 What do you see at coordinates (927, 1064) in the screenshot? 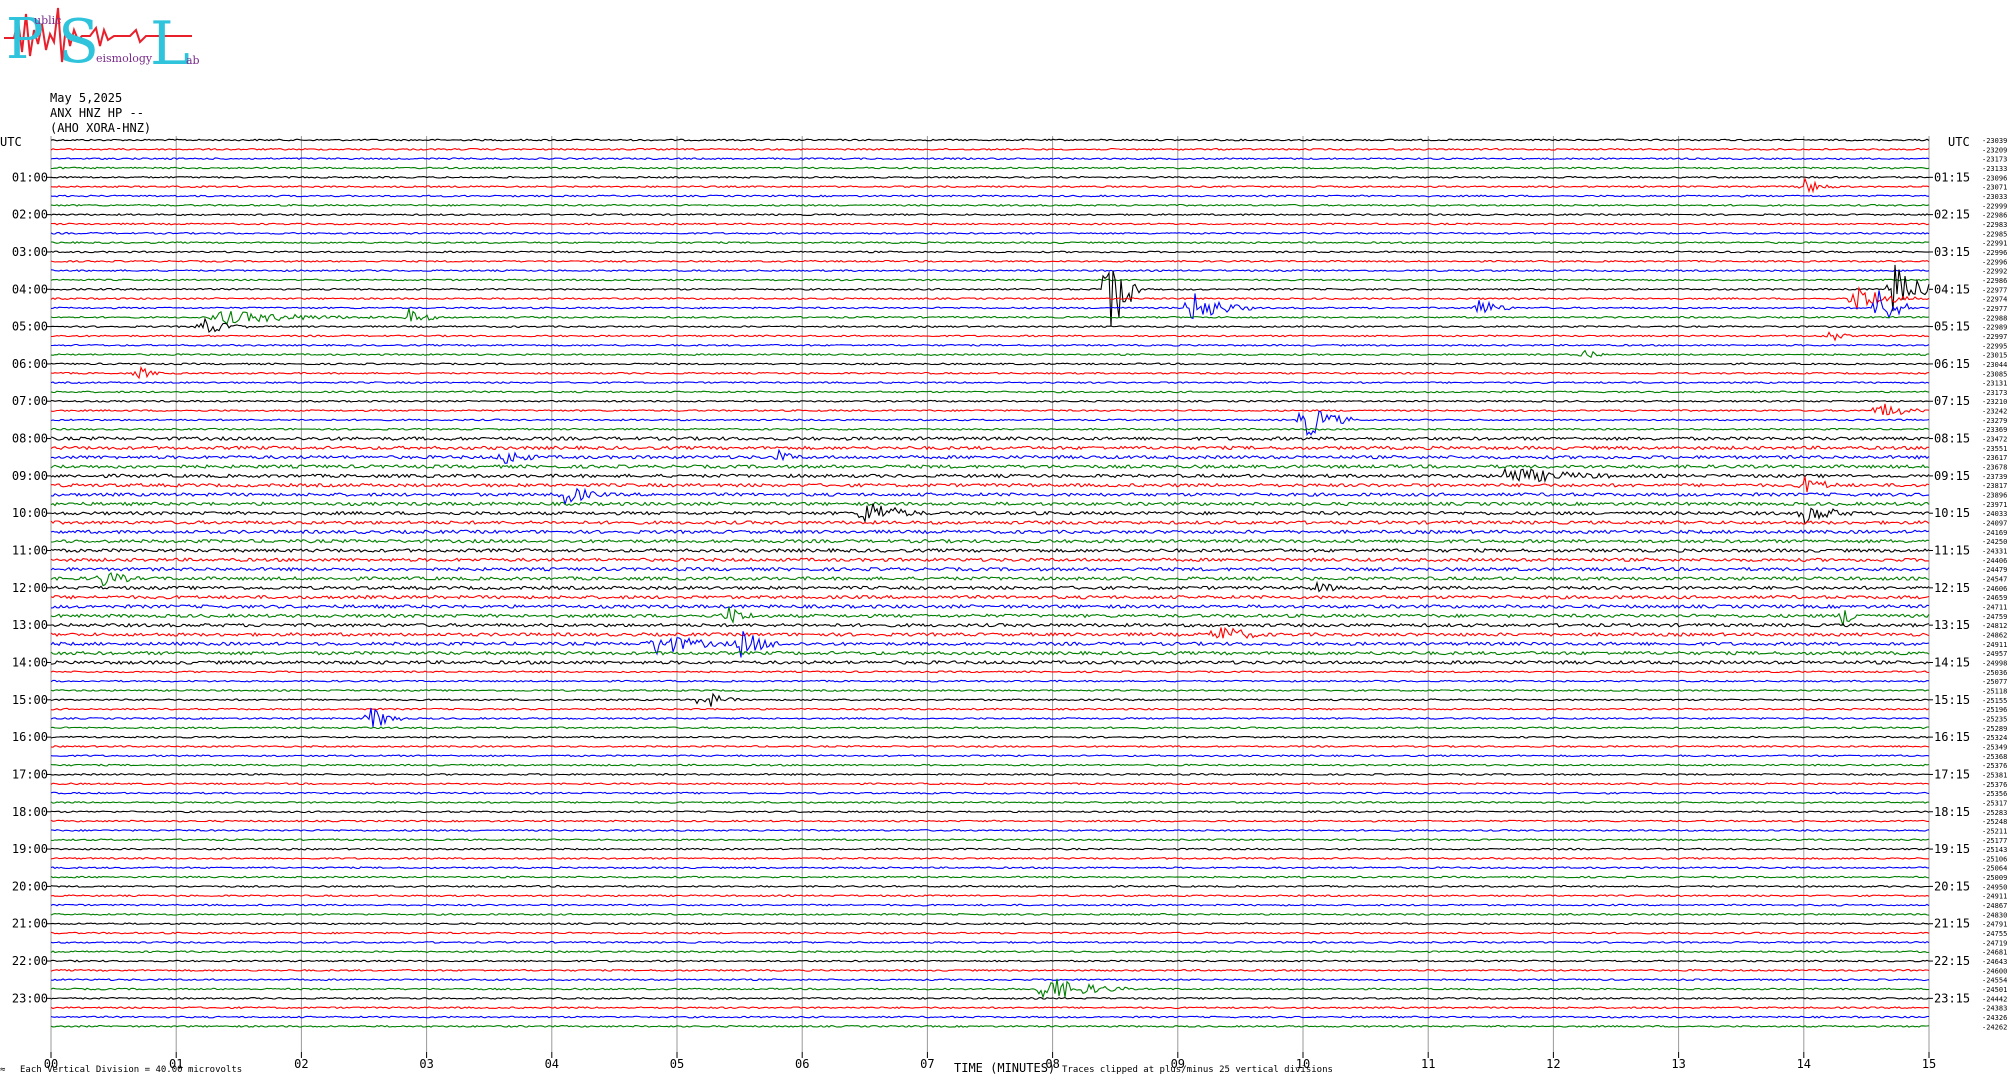
I see `x-tick-label: 07` at bounding box center [927, 1064].